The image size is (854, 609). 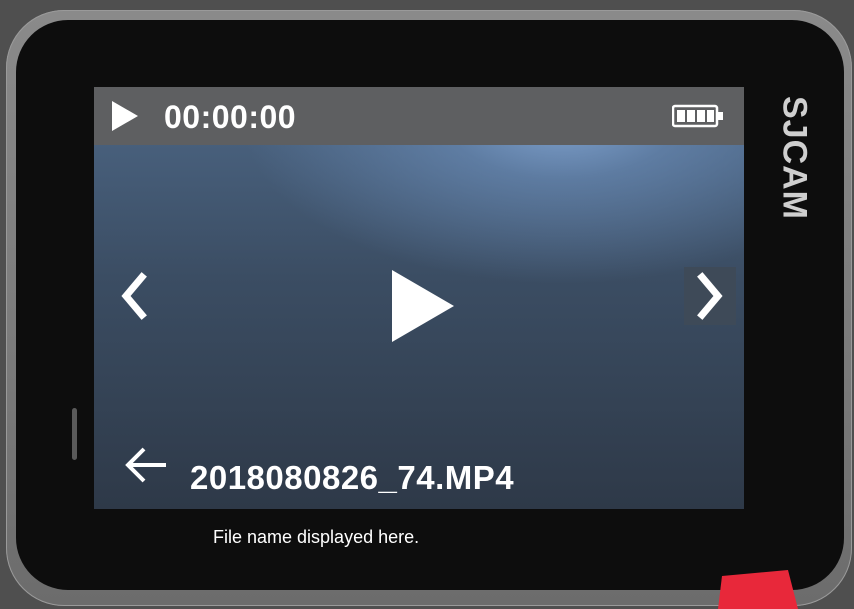 What do you see at coordinates (758, 589) in the screenshot?
I see `annotation-arrow` at bounding box center [758, 589].